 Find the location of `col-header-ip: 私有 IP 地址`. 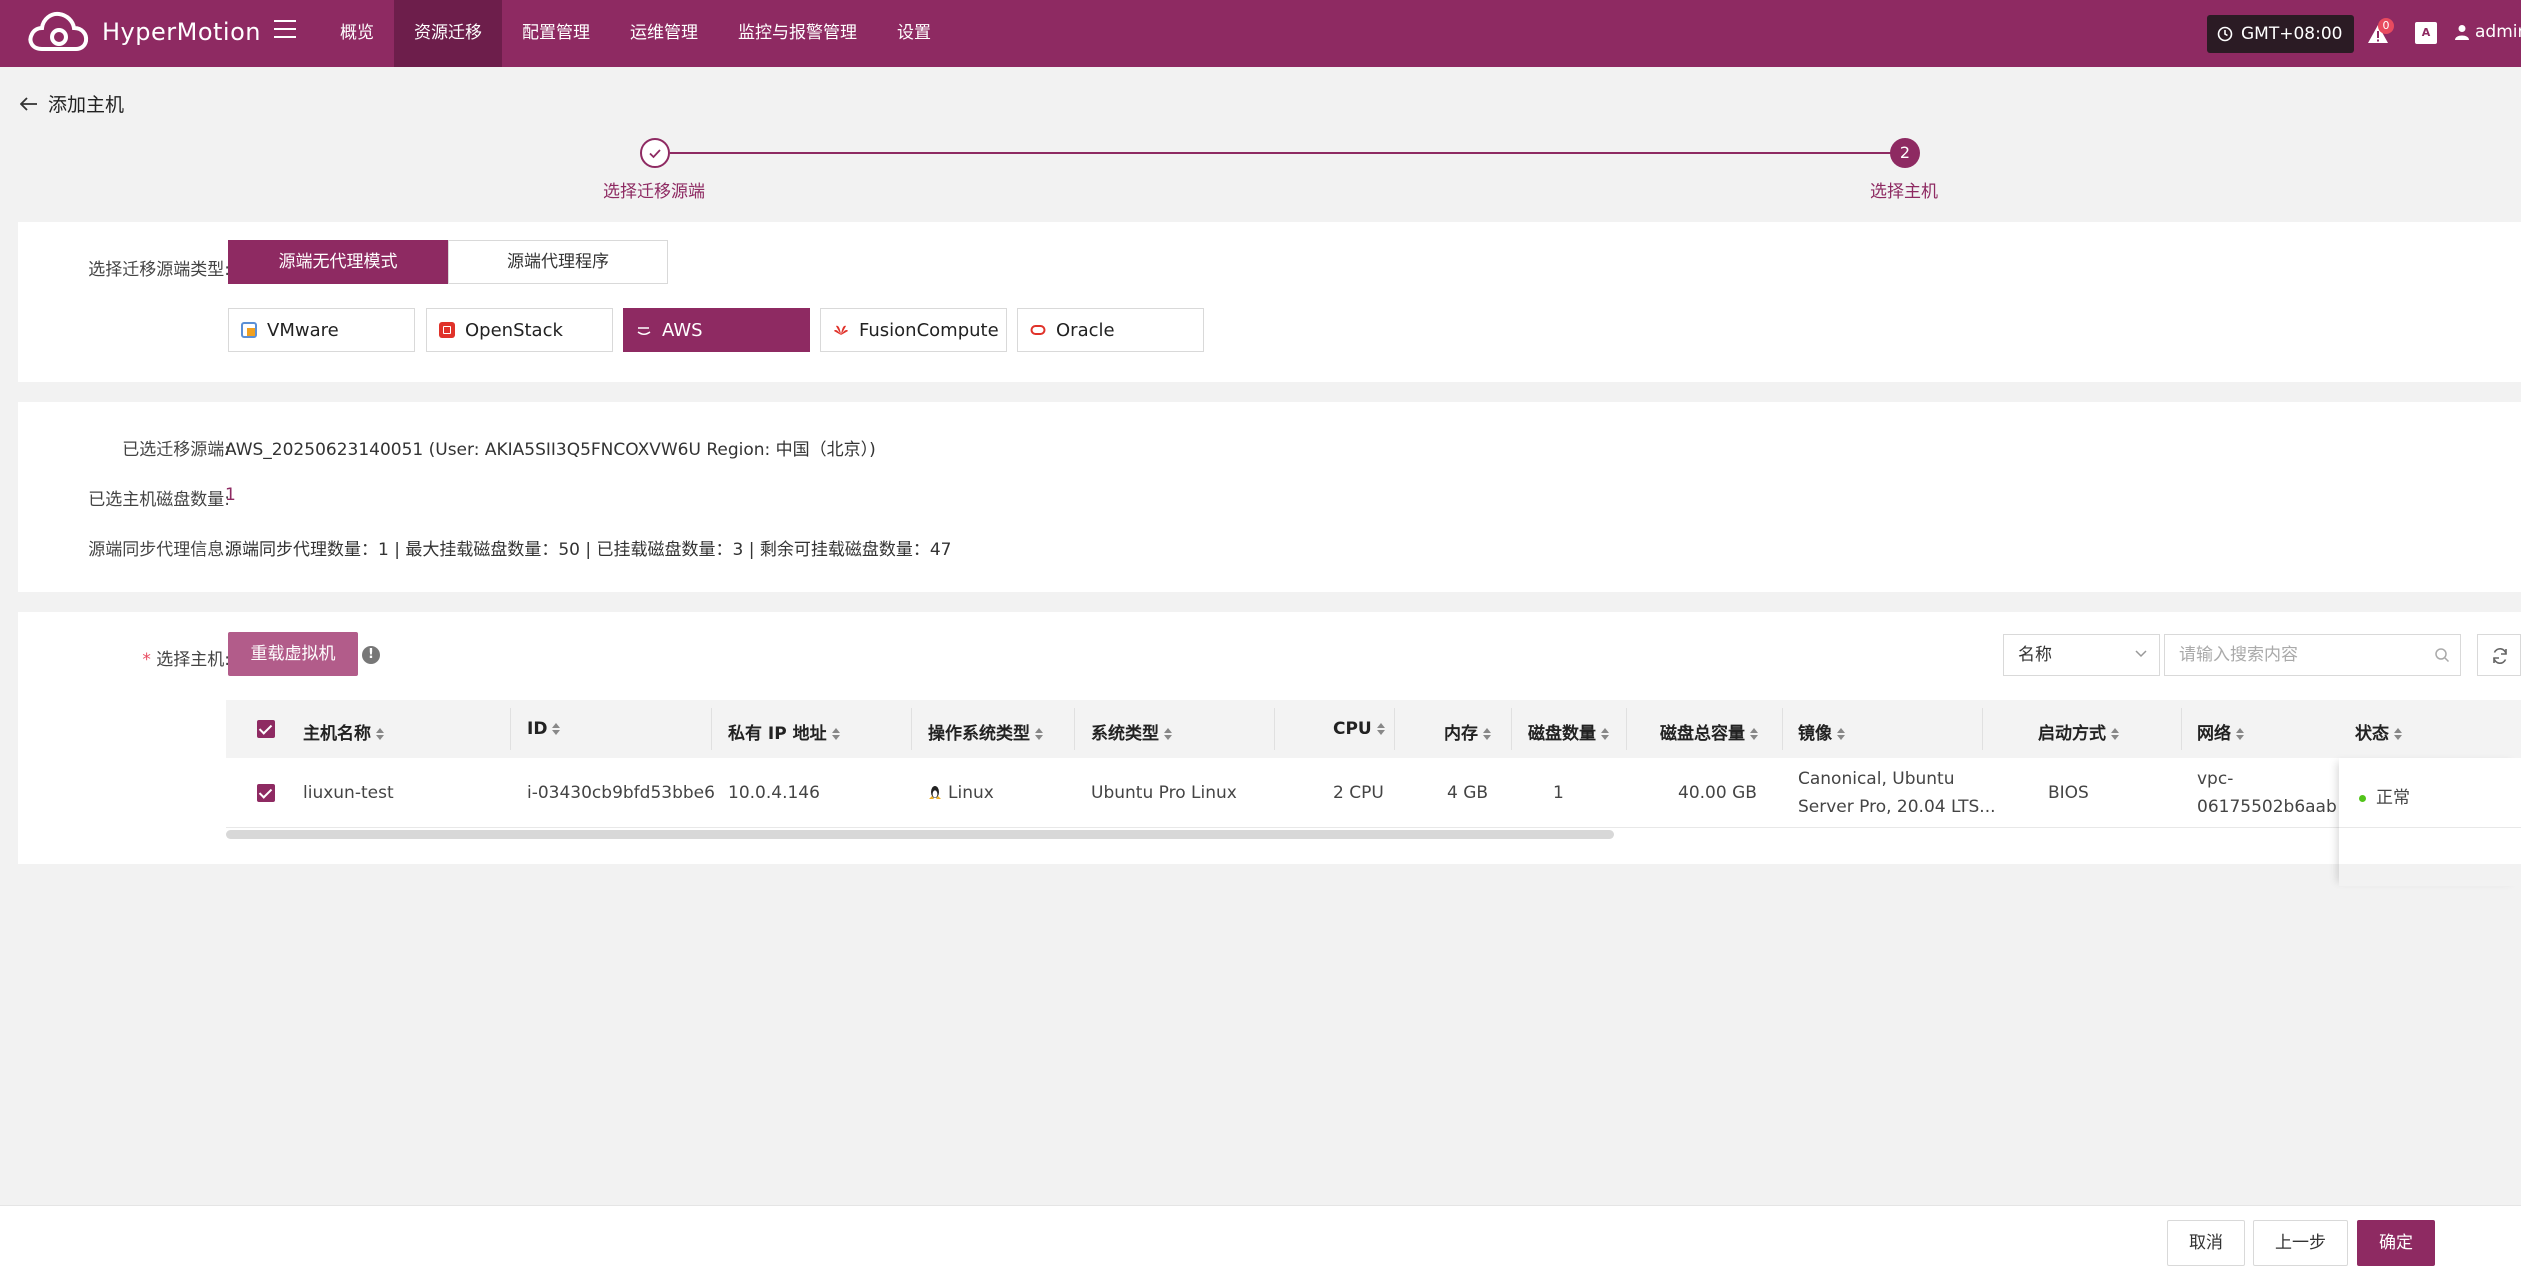

col-header-ip: 私有 IP 地址 is located at coordinates (784, 731).